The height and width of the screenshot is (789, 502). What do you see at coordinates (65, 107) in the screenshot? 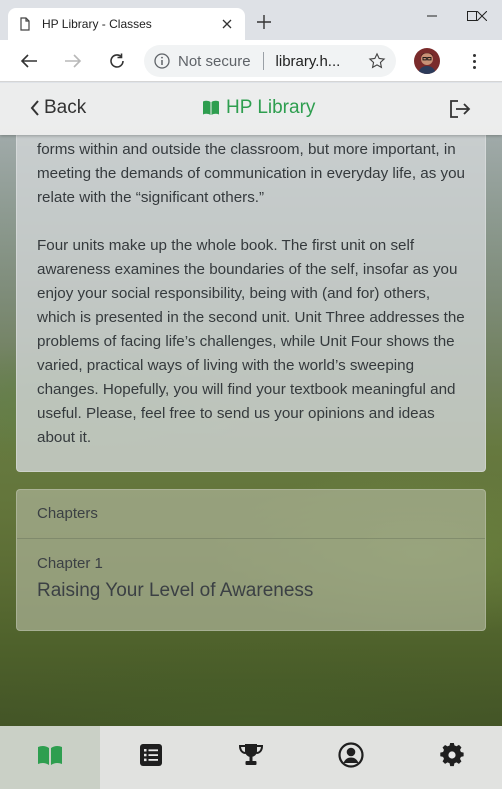
I see `back-label: Back` at bounding box center [65, 107].